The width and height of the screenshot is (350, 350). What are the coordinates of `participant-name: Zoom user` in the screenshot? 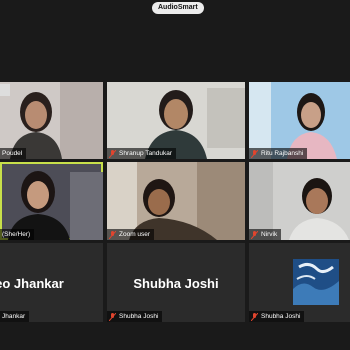 It's located at (135, 234).